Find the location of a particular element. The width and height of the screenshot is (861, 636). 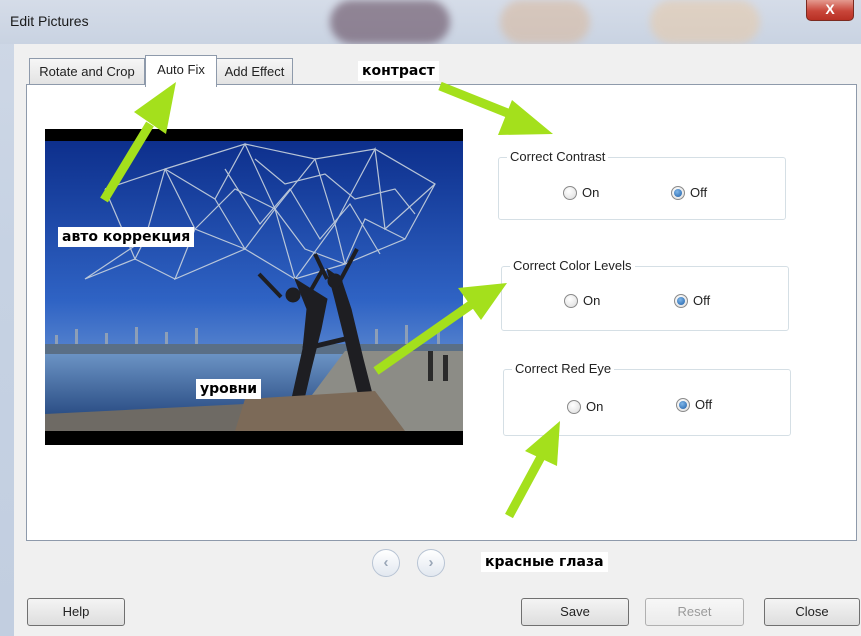

annotation-contrast: контраст is located at coordinates (398, 71).